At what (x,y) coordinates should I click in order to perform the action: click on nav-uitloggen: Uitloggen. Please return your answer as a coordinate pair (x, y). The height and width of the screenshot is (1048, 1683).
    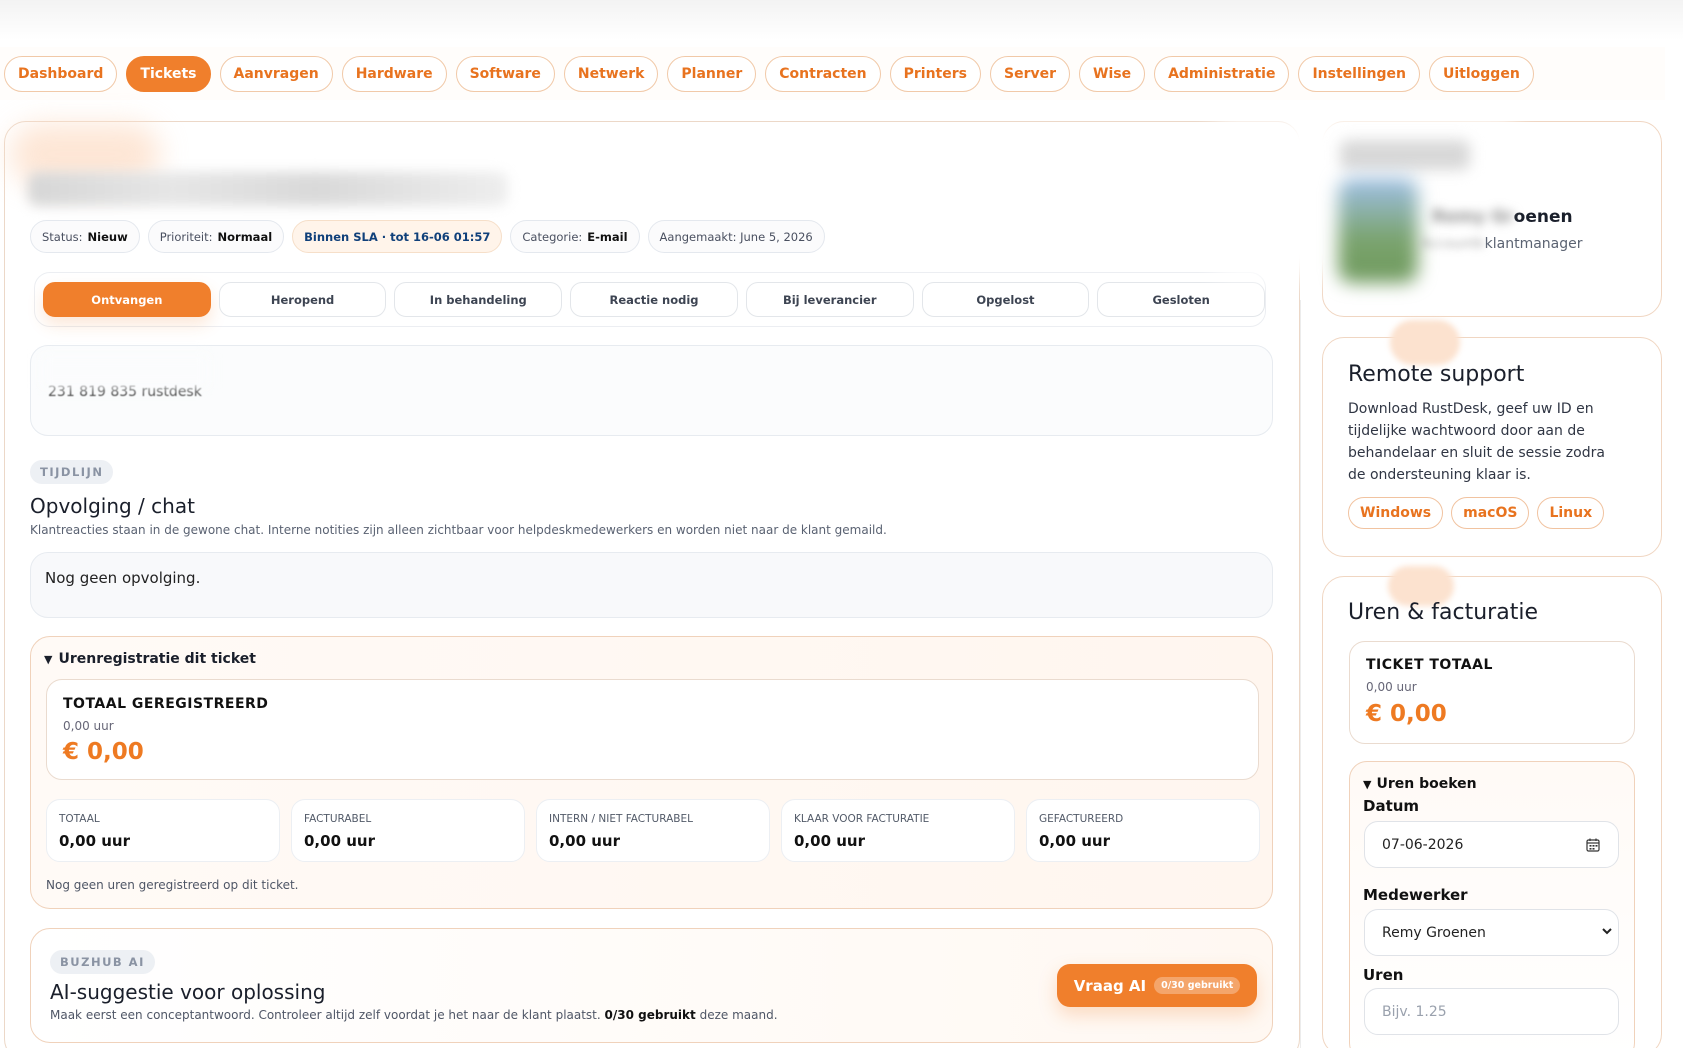
    Looking at the image, I should click on (1481, 73).